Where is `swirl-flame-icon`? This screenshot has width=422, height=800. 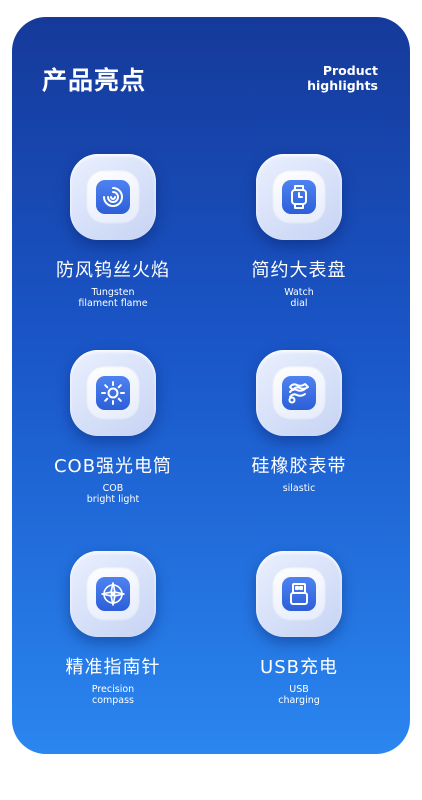 swirl-flame-icon is located at coordinates (113, 197).